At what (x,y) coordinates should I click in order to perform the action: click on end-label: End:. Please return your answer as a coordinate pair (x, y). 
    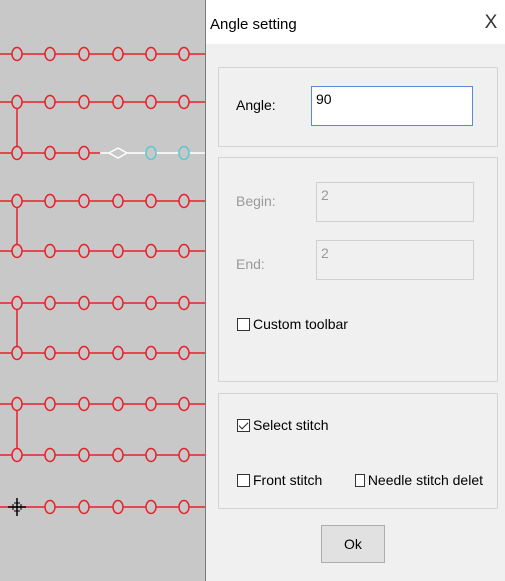
    Looking at the image, I should click on (250, 264).